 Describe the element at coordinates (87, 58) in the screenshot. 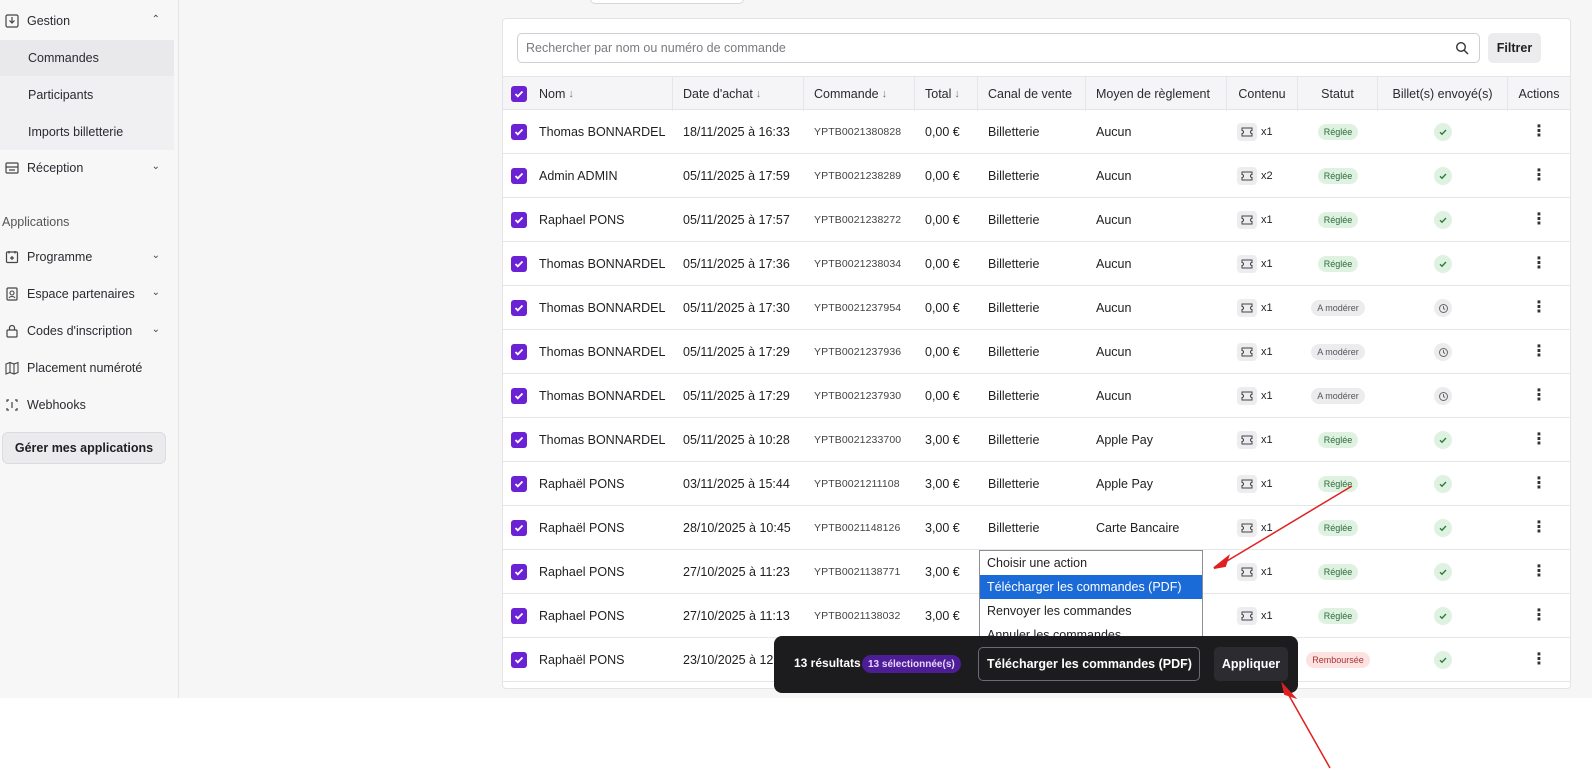

I see `sidebar-item-commandes: Commandes` at that location.